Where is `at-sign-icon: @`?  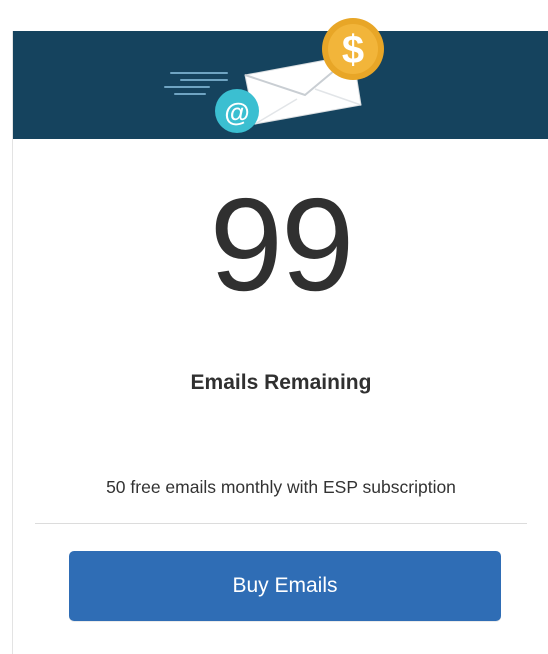 at-sign-icon: @ is located at coordinates (237, 111).